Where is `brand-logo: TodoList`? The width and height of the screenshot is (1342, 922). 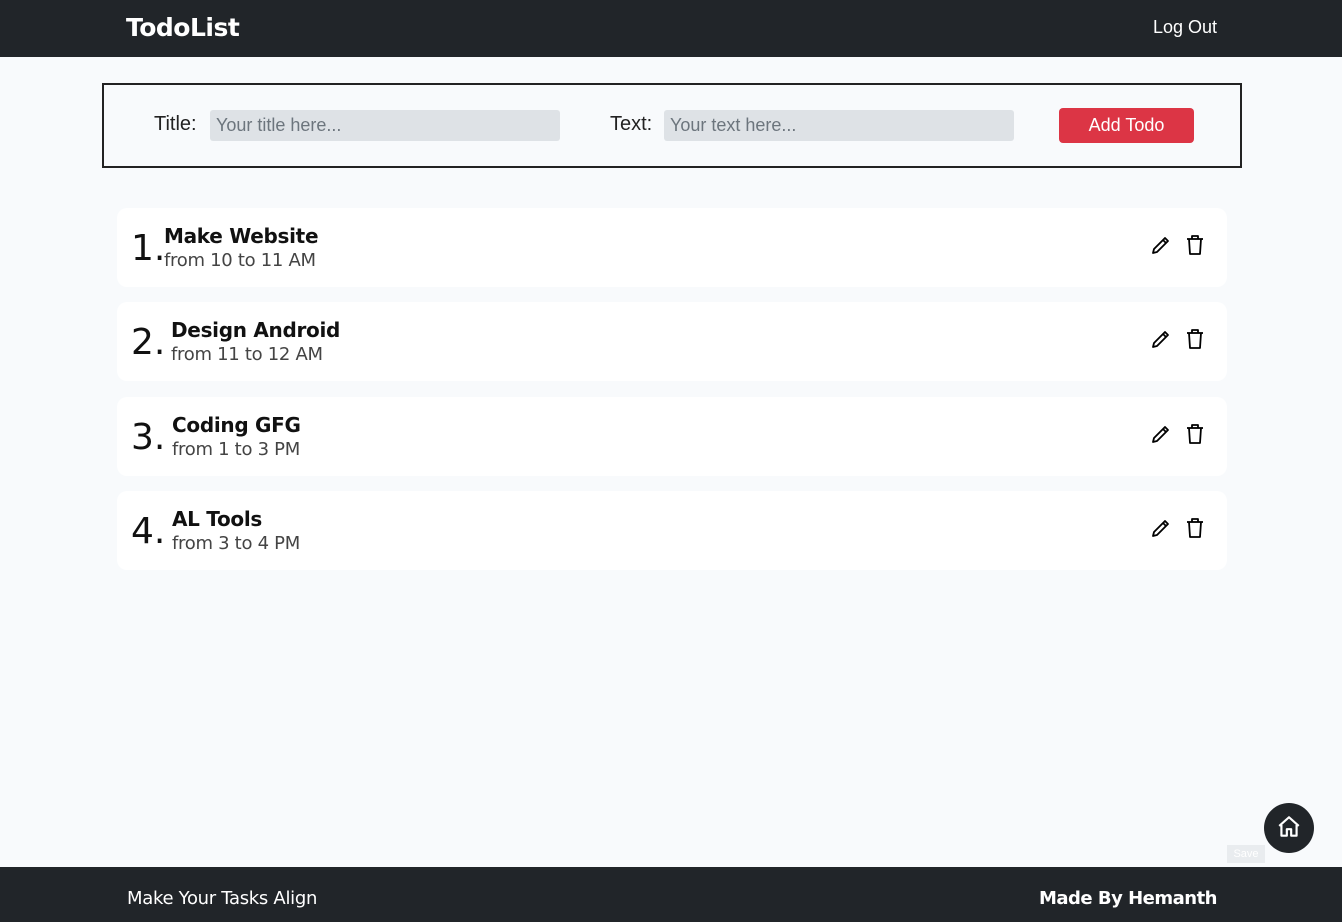
brand-logo: TodoList is located at coordinates (183, 27).